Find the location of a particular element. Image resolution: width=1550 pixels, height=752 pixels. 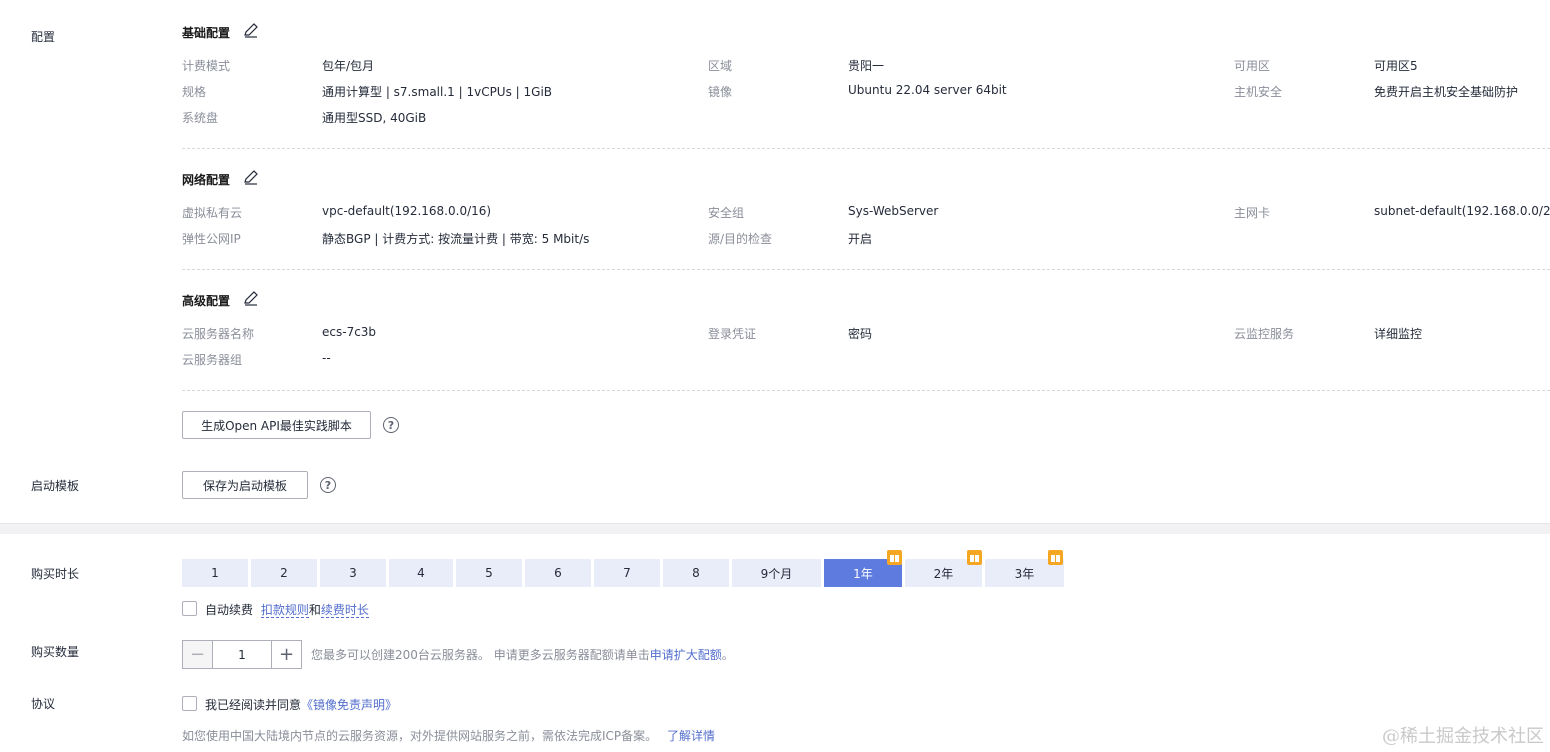

duration-option: 7 is located at coordinates (627, 573).